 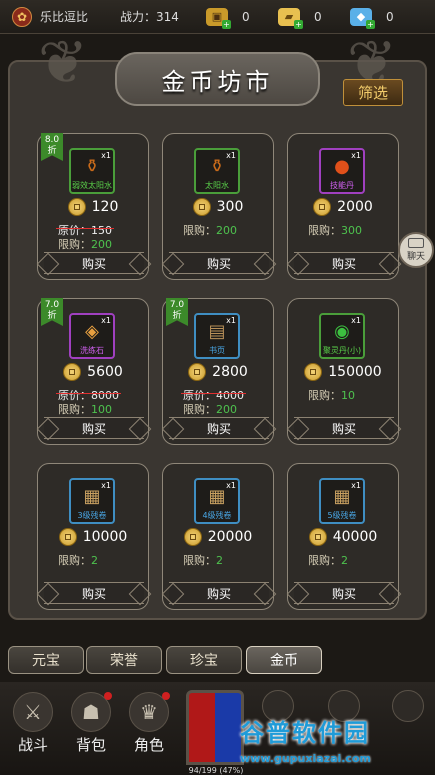 What do you see at coordinates (103, 409) in the screenshot?
I see `purchase-limit: 限购：100` at bounding box center [103, 409].